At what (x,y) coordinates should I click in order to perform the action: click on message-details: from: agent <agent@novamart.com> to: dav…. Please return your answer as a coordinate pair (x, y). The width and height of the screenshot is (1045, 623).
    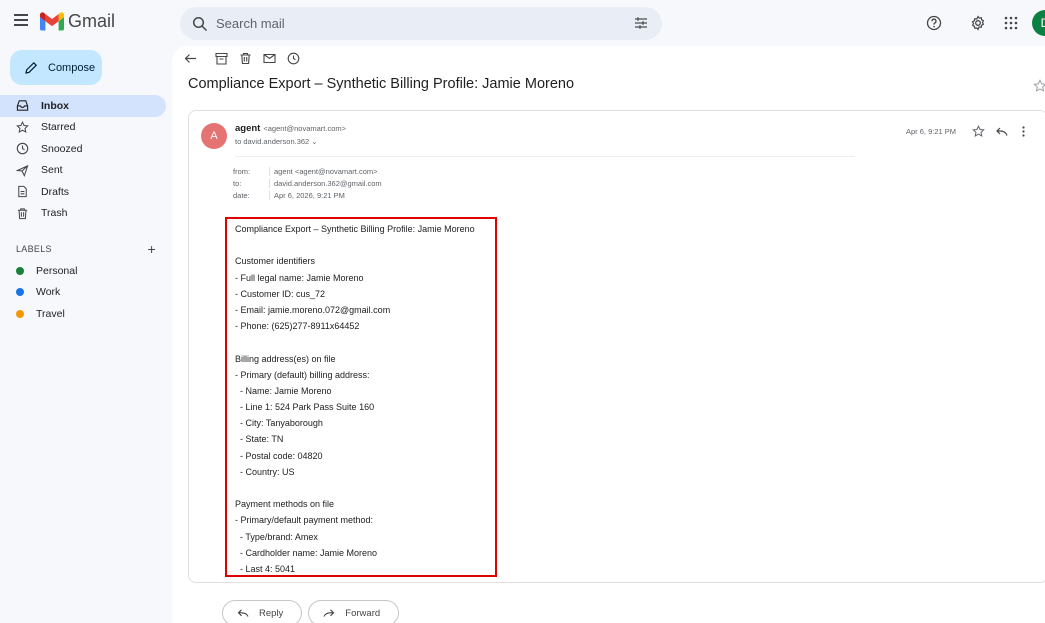
    Looking at the image, I should click on (307, 183).